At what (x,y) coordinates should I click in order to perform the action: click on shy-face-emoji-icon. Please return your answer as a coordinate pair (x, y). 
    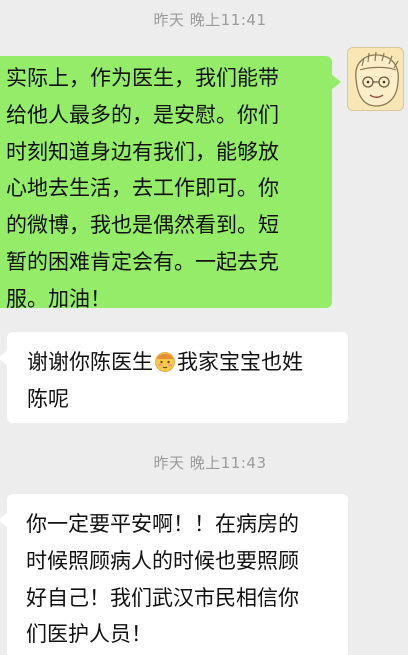
    Looking at the image, I should click on (165, 362).